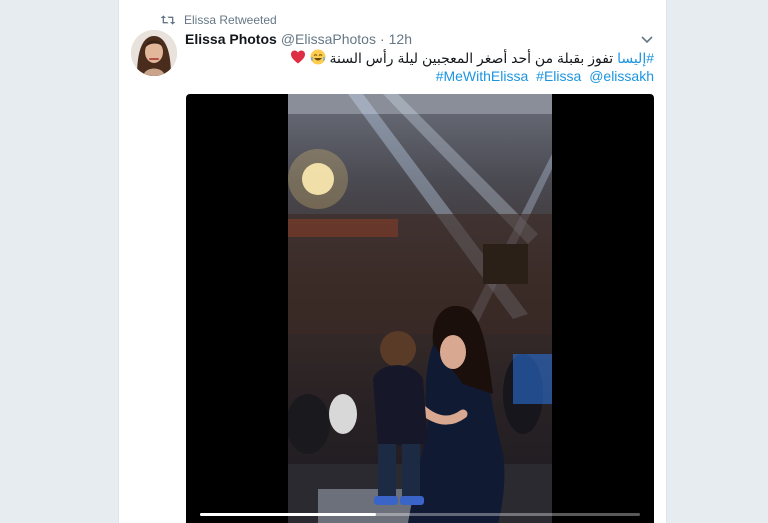  I want to click on avatar, so click(154, 53).